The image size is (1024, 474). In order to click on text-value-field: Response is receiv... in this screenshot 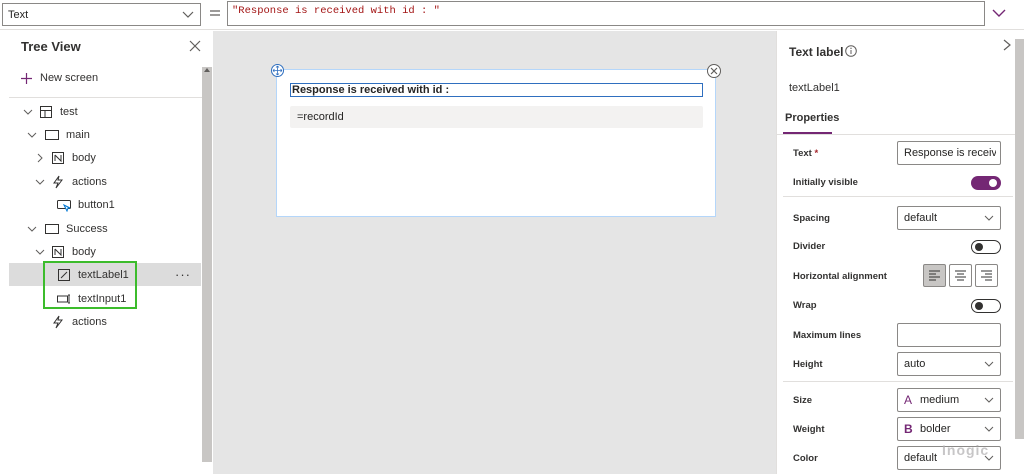, I will do `click(949, 153)`.